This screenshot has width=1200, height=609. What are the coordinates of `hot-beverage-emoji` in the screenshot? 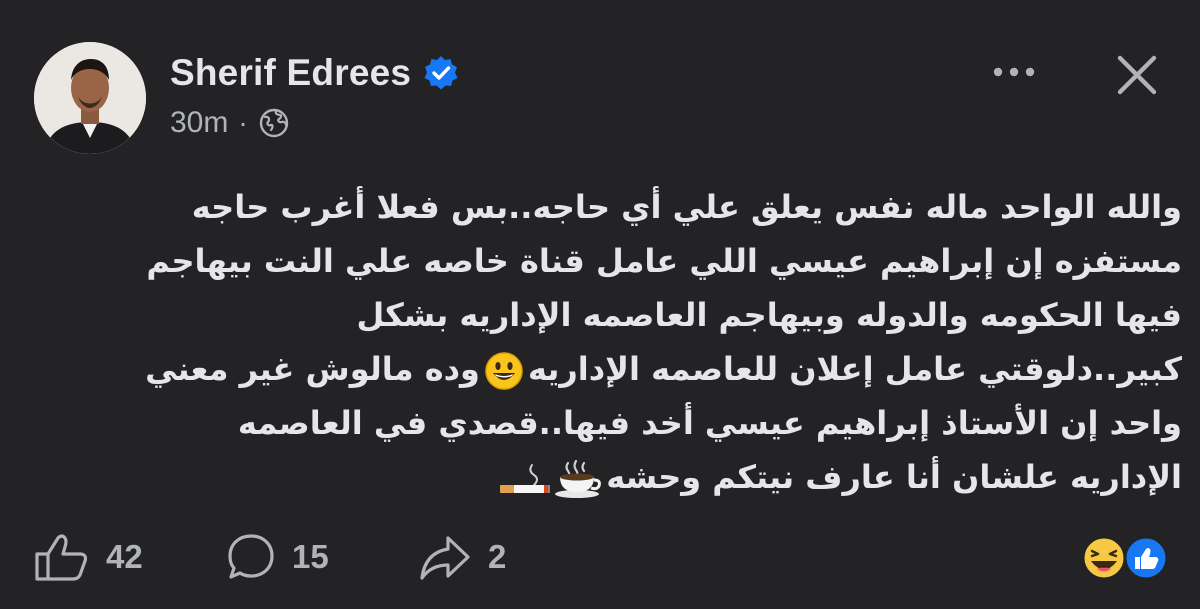 It's located at (578, 478).